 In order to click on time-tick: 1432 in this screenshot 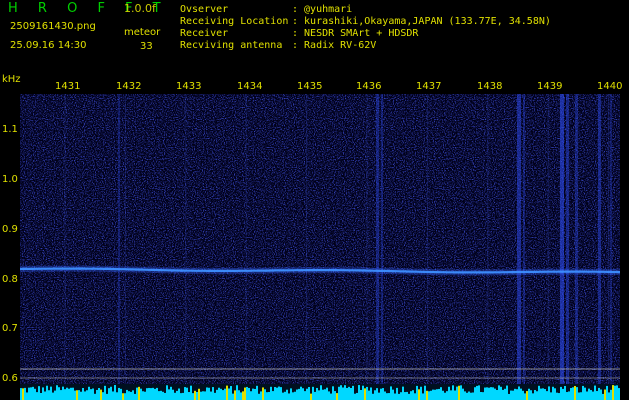, I will do `click(129, 86)`.